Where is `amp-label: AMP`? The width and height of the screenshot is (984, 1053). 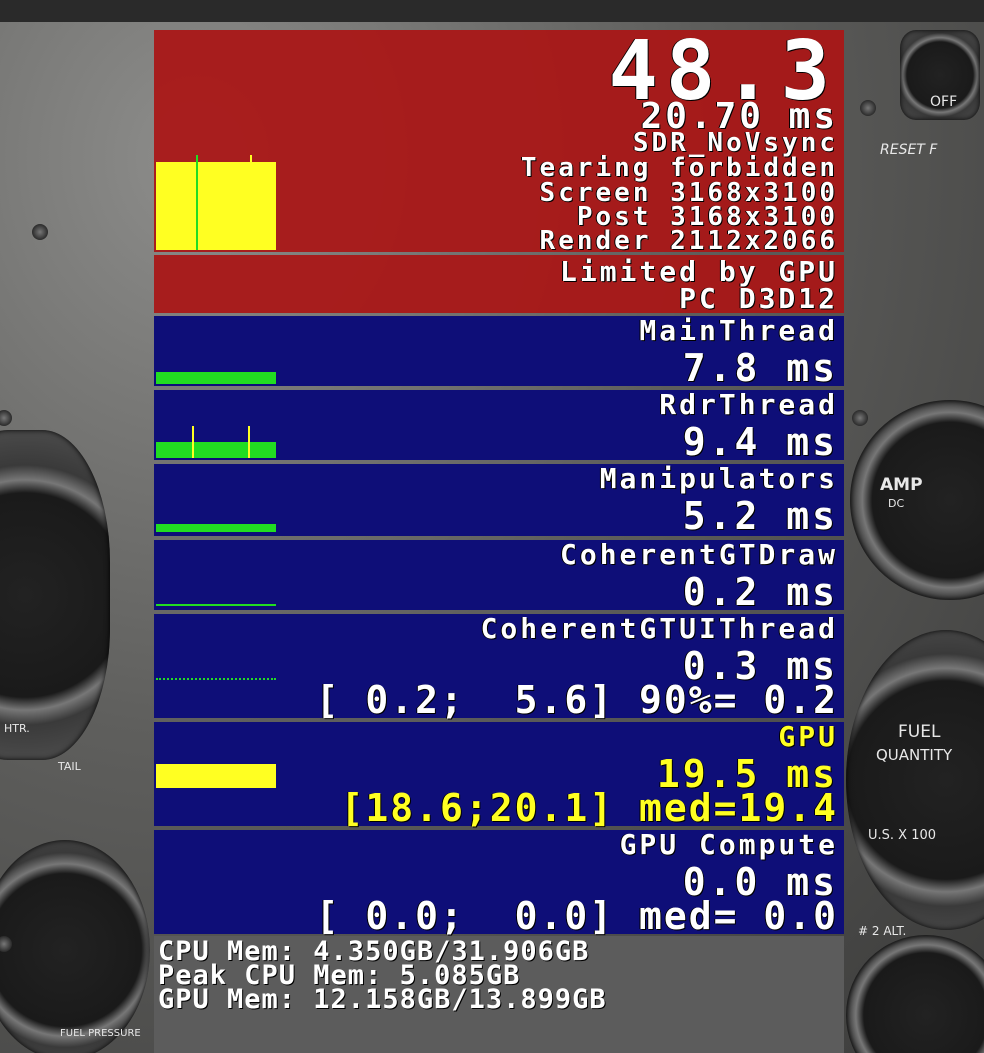
amp-label: AMP is located at coordinates (901, 485).